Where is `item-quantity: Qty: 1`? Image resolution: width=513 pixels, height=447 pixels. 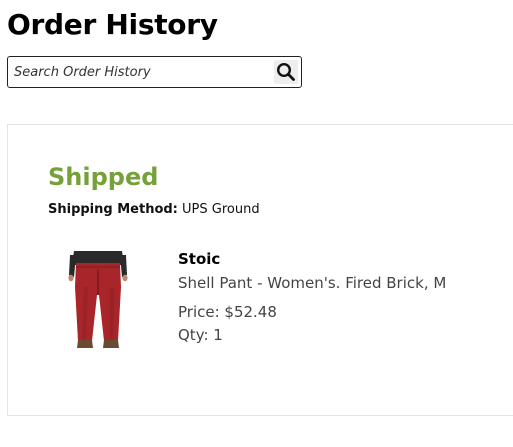
item-quantity: Qty: 1 is located at coordinates (200, 335).